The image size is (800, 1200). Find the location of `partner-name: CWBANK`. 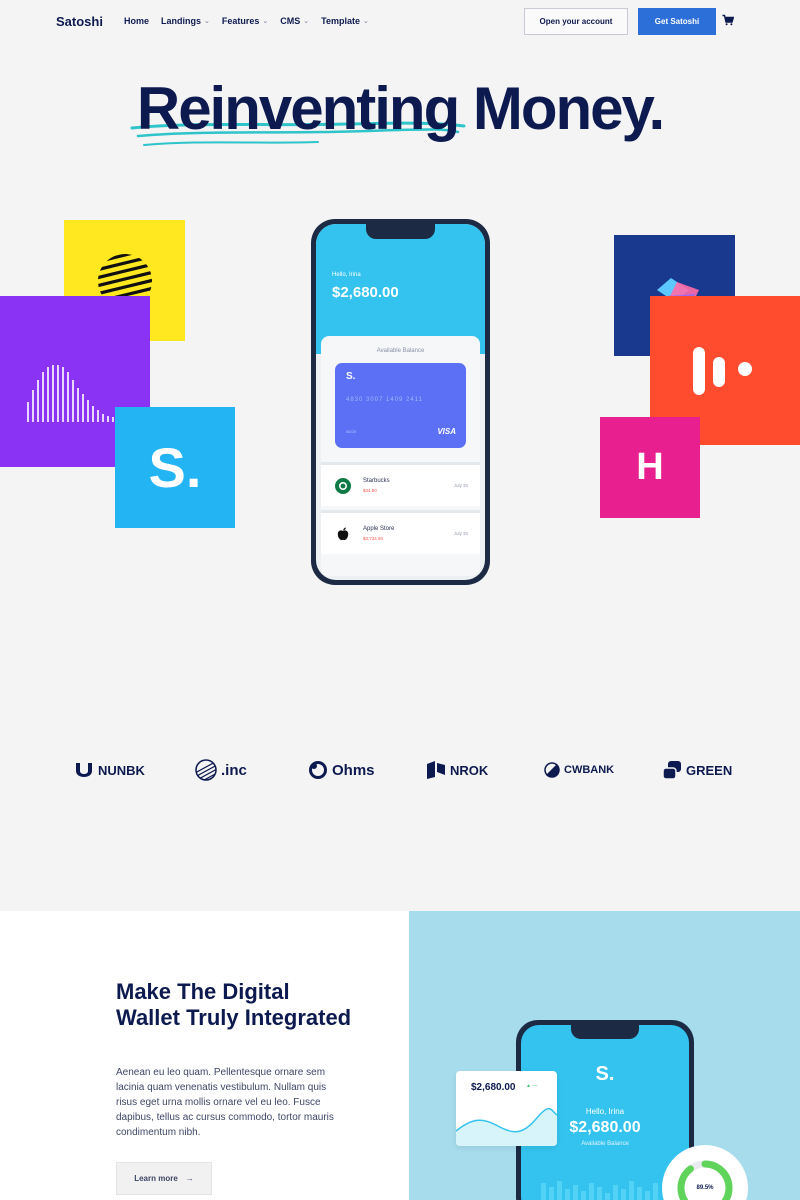

partner-name: CWBANK is located at coordinates (589, 770).